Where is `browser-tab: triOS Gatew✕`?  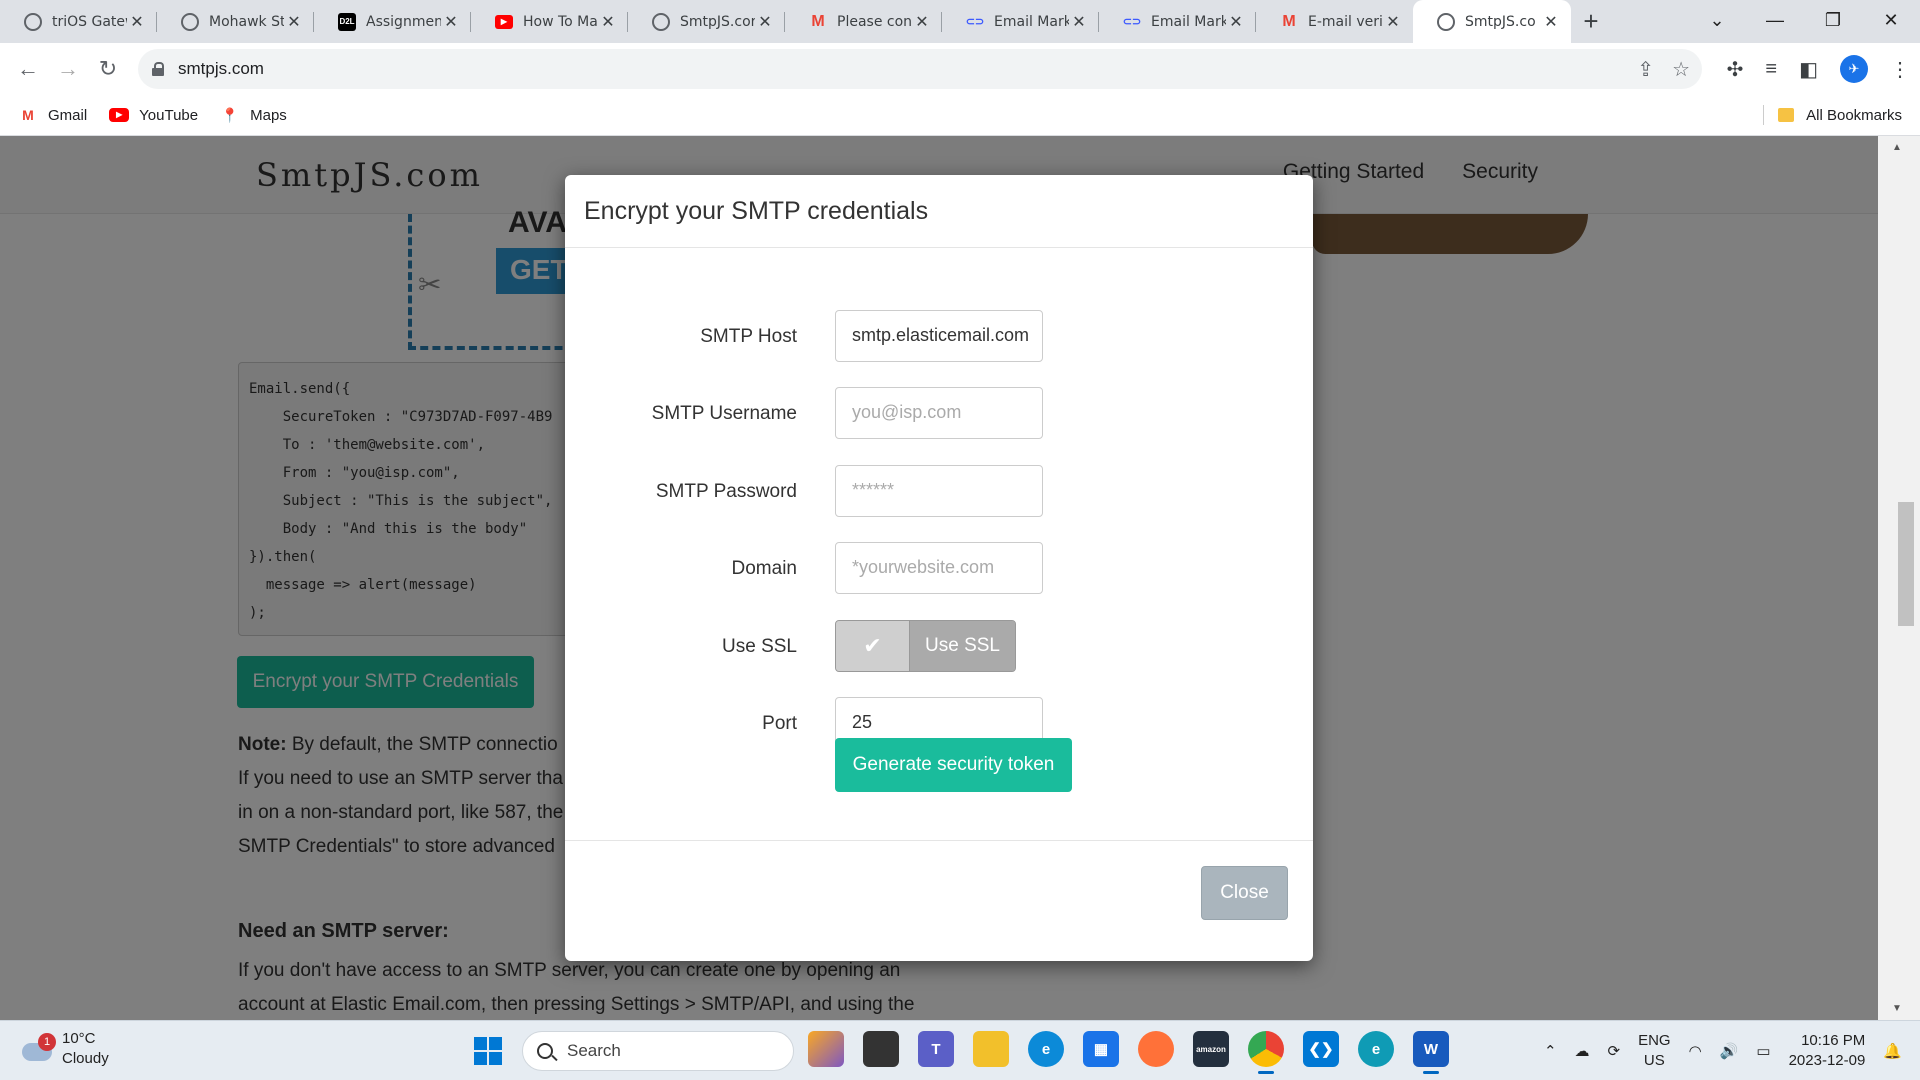 browser-tab: triOS Gatew✕ is located at coordinates (78, 21).